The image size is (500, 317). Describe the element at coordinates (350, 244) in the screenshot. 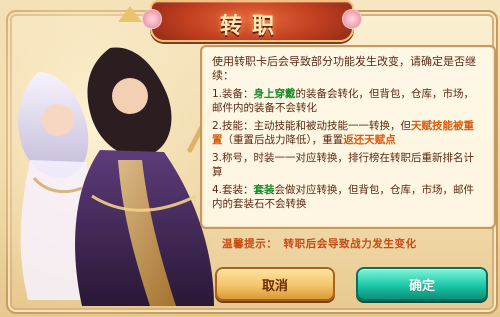

I see `tip-text: 转职后会导致战力发生变化` at that location.